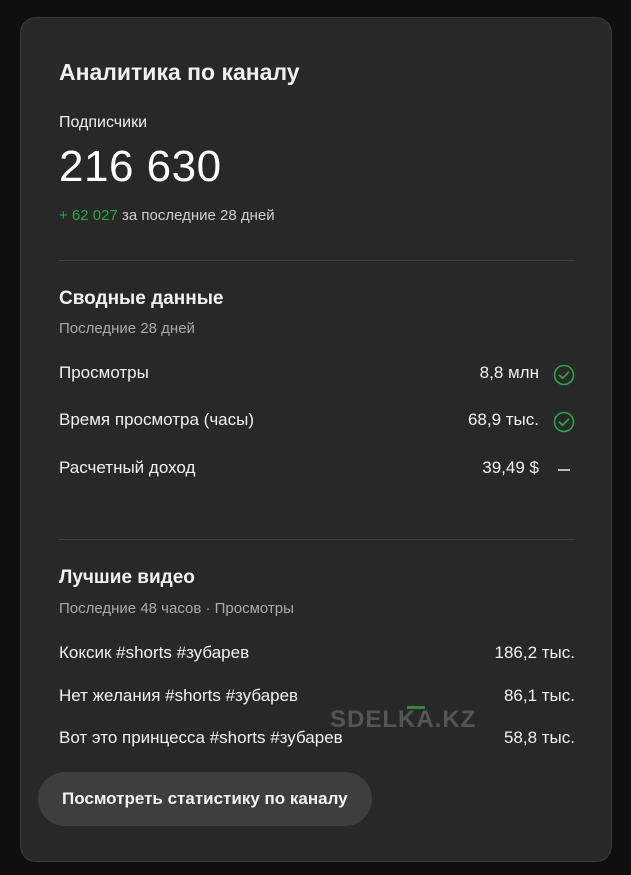 Image resolution: width=631 pixels, height=875 pixels. I want to click on video-title: Нет желания #shorts #зубарев, so click(179, 695).